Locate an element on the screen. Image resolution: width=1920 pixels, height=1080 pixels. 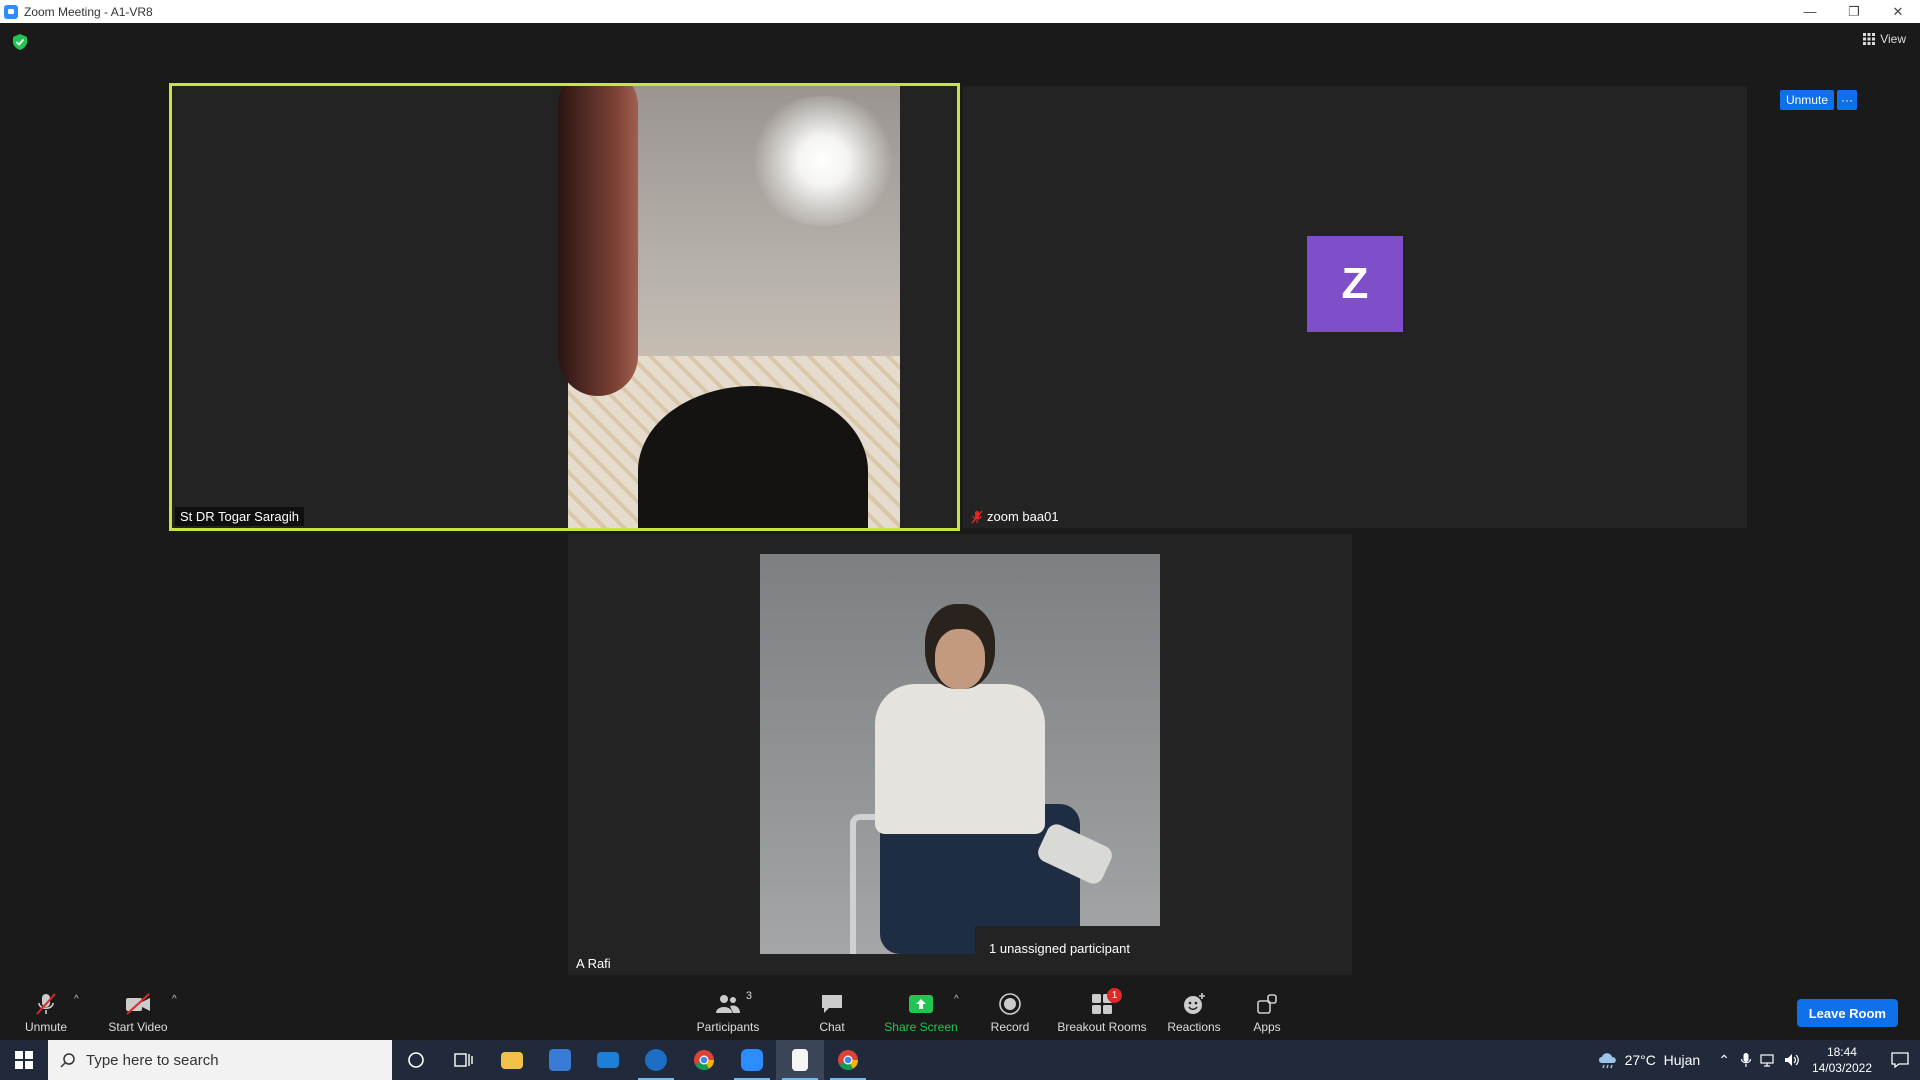
taskbar-file-explorer is located at coordinates (512, 1060).